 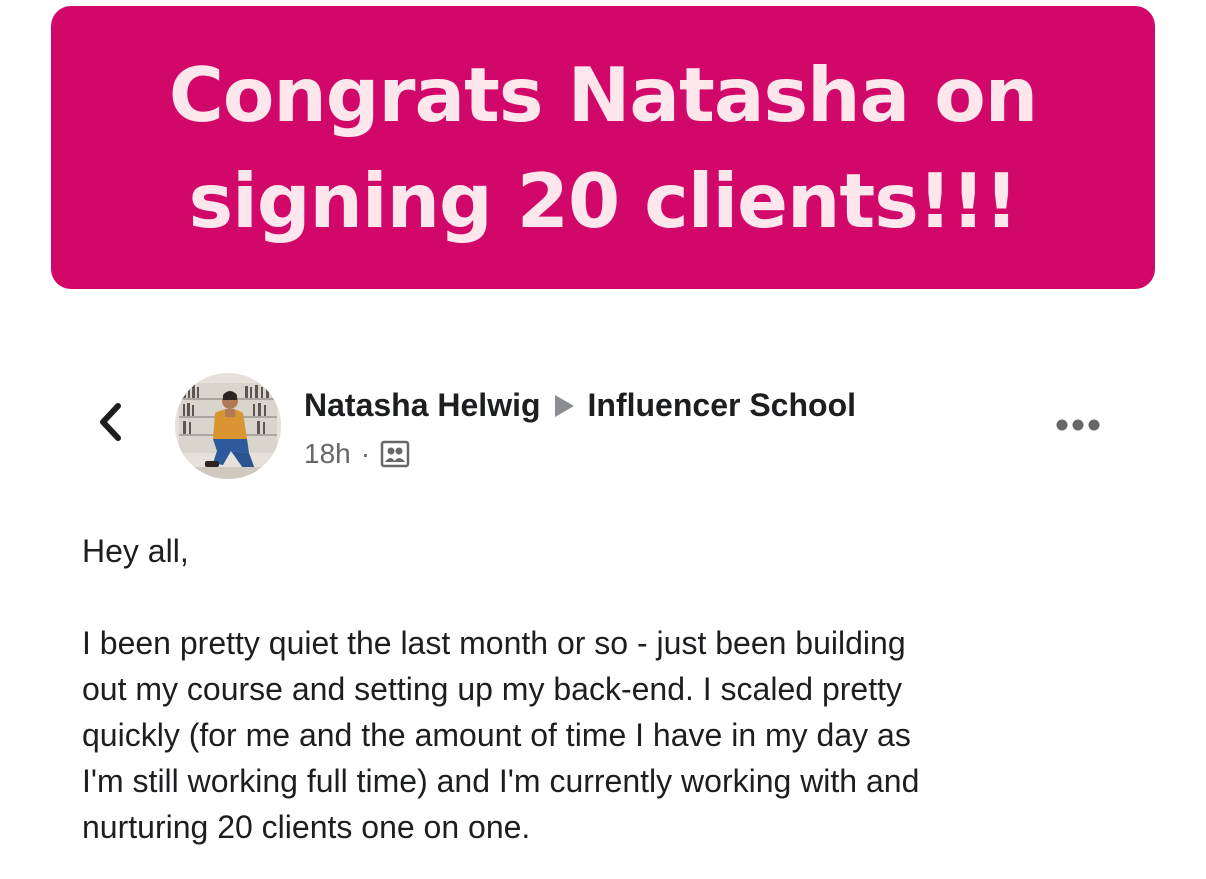 What do you see at coordinates (422, 405) in the screenshot?
I see `author-name: Natasha Helwig` at bounding box center [422, 405].